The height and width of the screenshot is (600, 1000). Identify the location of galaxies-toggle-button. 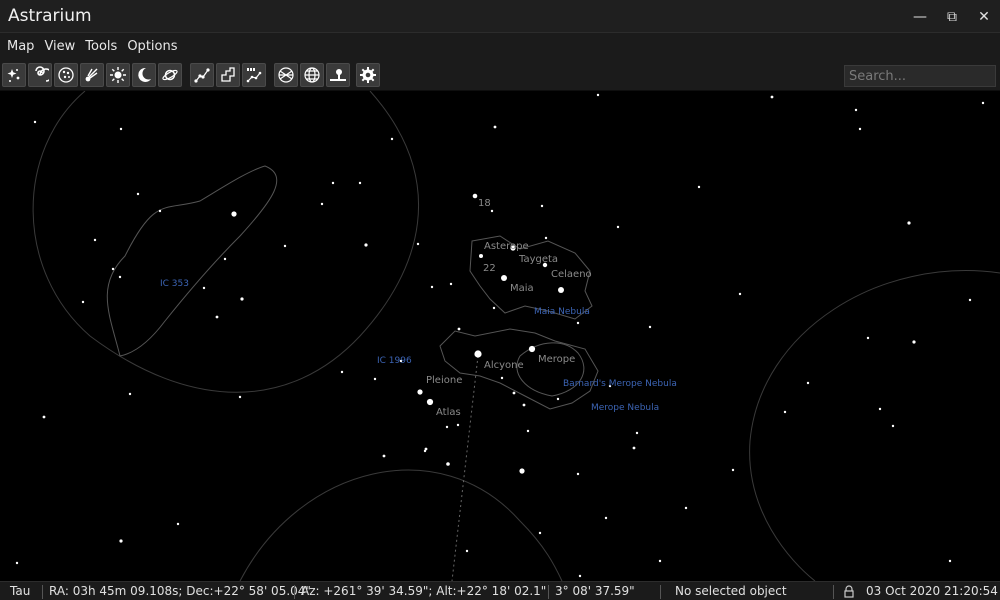
(40, 75).